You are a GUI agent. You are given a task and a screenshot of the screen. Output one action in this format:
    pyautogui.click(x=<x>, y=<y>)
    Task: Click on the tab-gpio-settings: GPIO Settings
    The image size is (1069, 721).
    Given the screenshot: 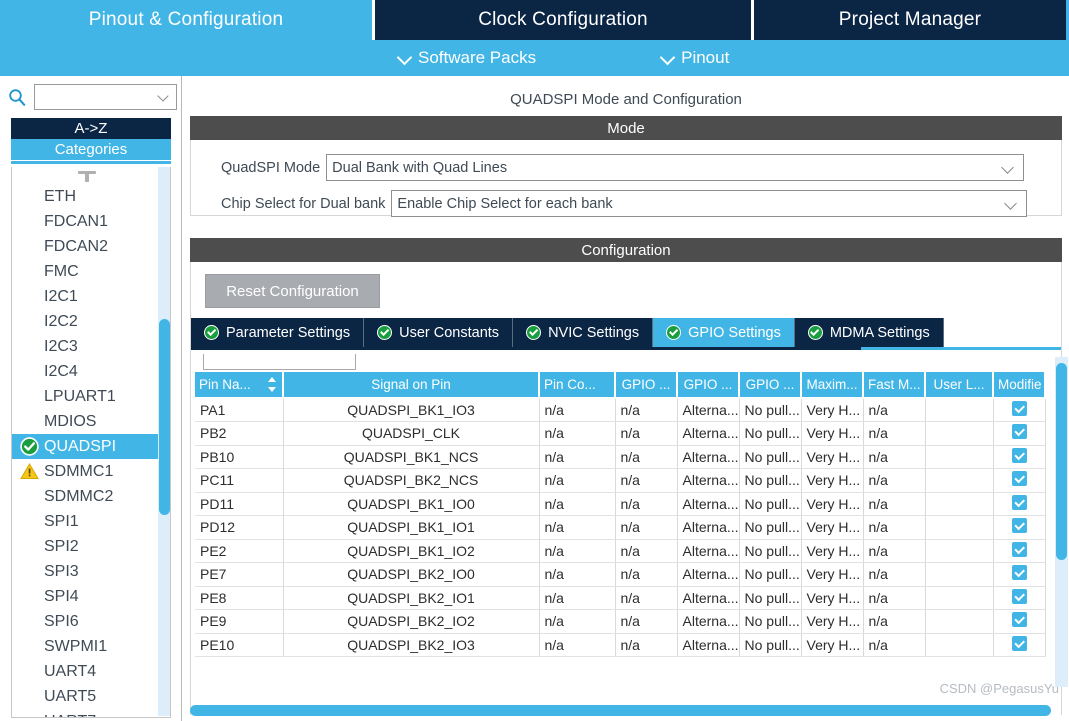 What is the action you would take?
    pyautogui.click(x=724, y=332)
    